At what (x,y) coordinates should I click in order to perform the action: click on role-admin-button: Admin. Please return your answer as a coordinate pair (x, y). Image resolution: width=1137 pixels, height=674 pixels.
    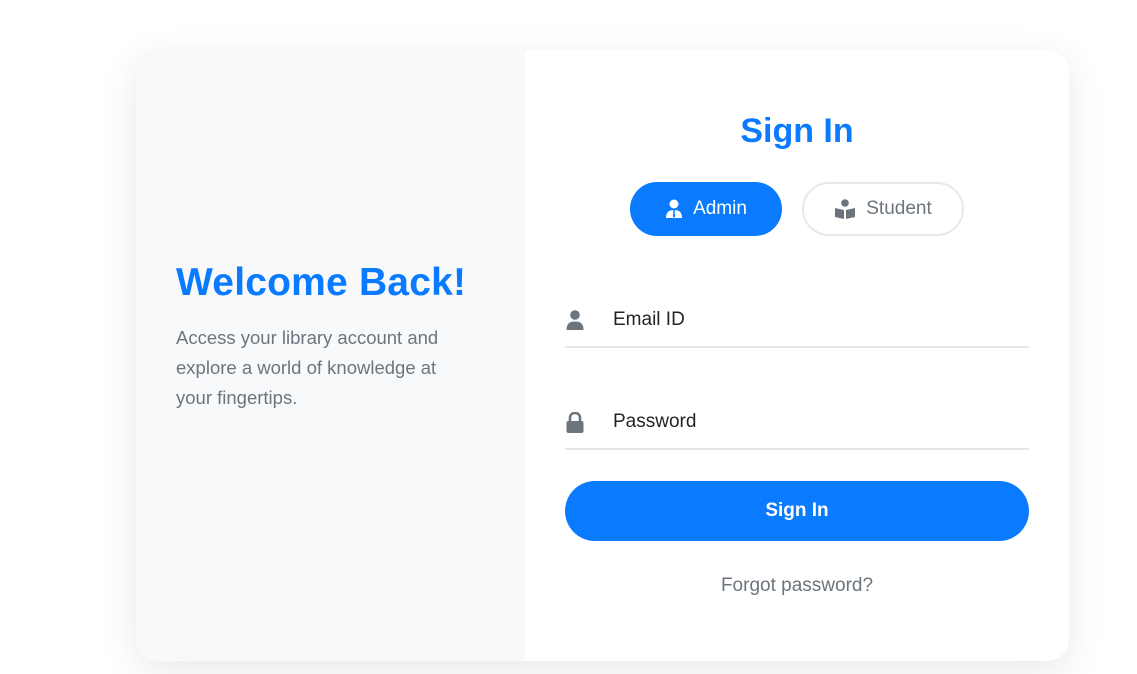
    Looking at the image, I should click on (706, 209).